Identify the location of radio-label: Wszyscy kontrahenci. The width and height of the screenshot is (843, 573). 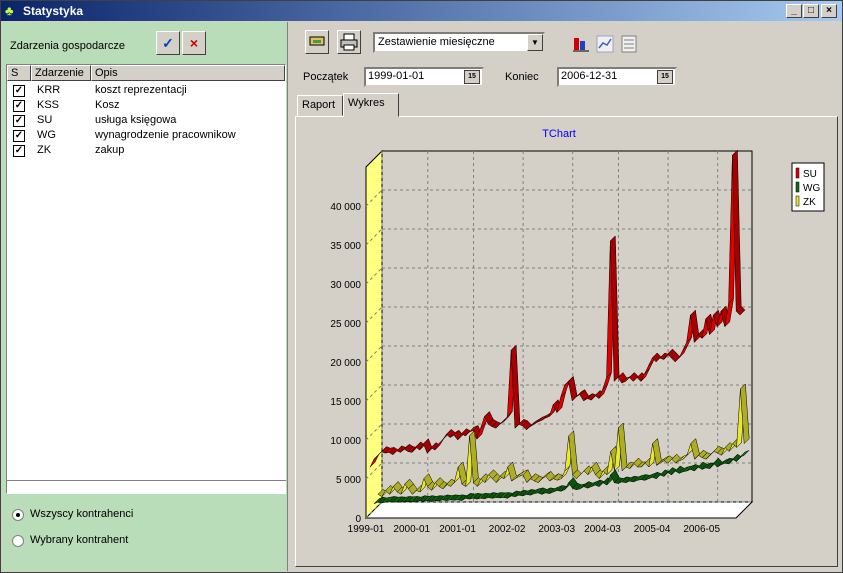
(82, 514).